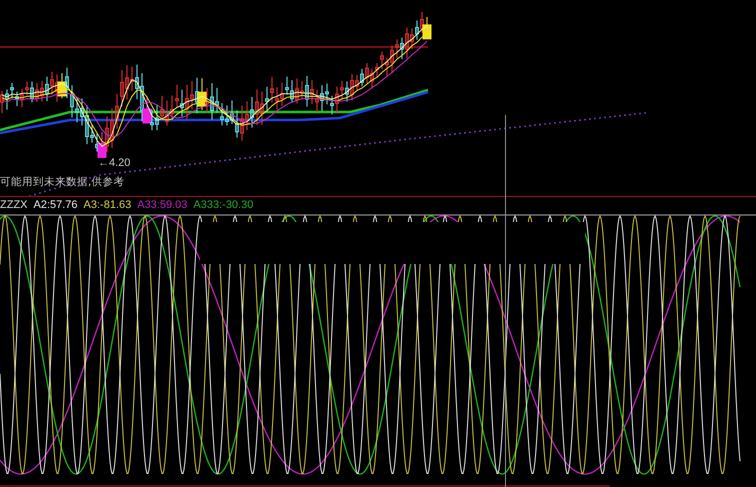  Describe the element at coordinates (114, 163) in the screenshot. I see `low-price-label: ←4.20` at that location.